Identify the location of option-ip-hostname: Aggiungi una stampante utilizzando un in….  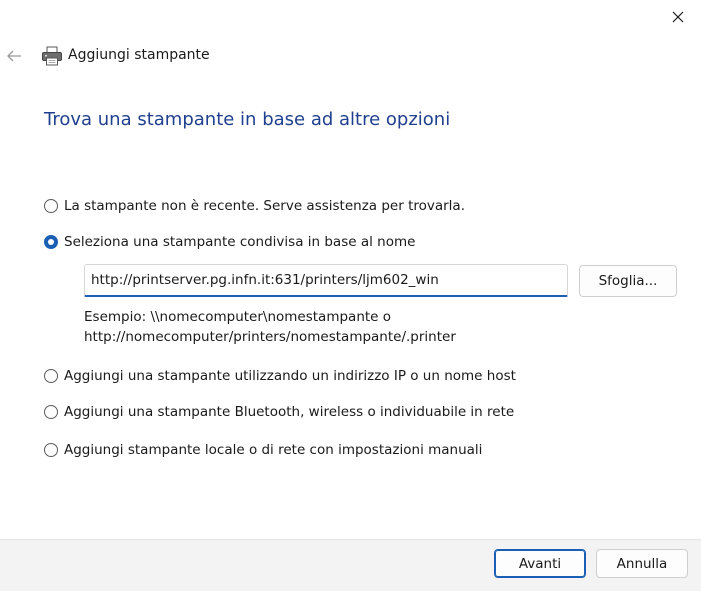
(280, 376).